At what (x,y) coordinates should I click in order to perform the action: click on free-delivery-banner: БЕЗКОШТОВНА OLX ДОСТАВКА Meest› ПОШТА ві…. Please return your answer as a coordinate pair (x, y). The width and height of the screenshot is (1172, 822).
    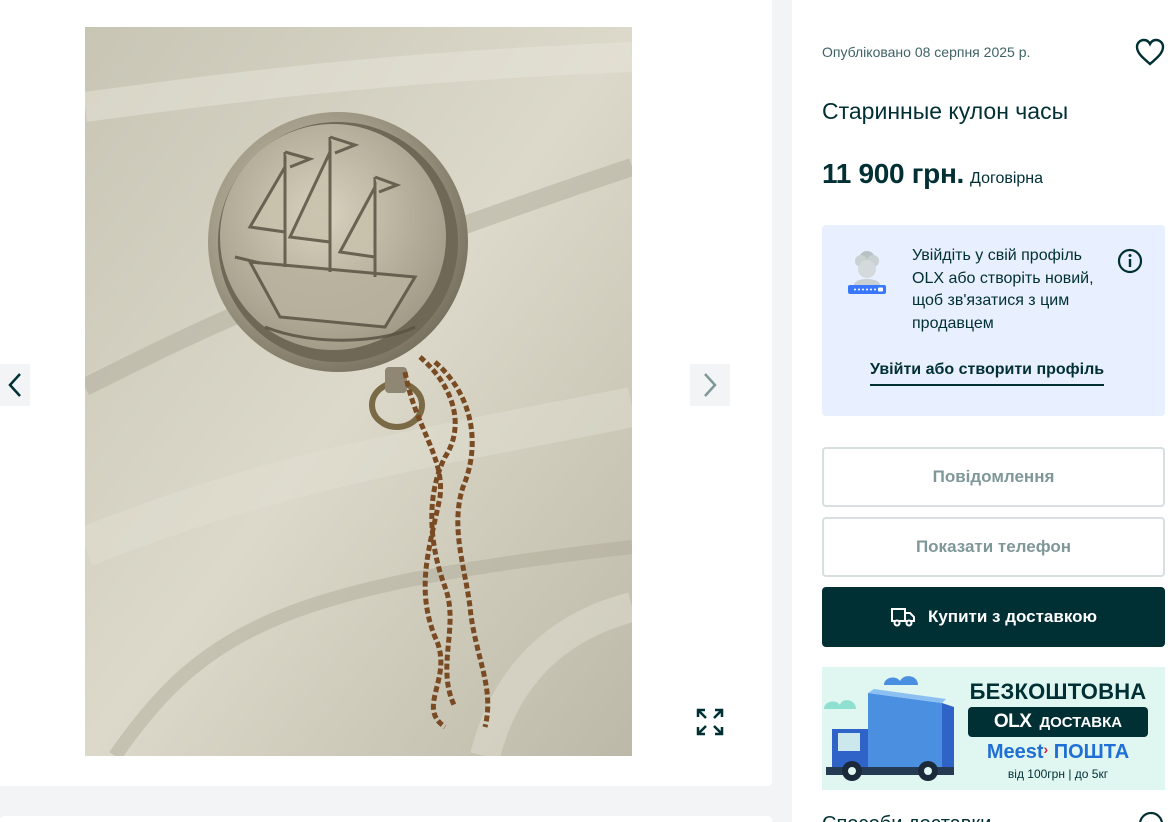
    Looking at the image, I should click on (993, 728).